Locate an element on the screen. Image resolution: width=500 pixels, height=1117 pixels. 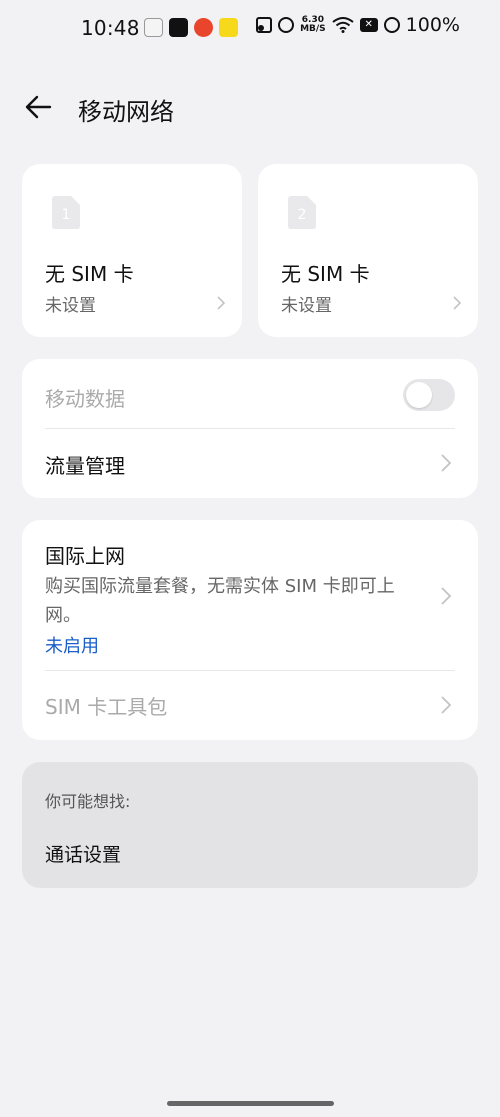
network-speed: 6.30 MB/S is located at coordinates (313, 25).